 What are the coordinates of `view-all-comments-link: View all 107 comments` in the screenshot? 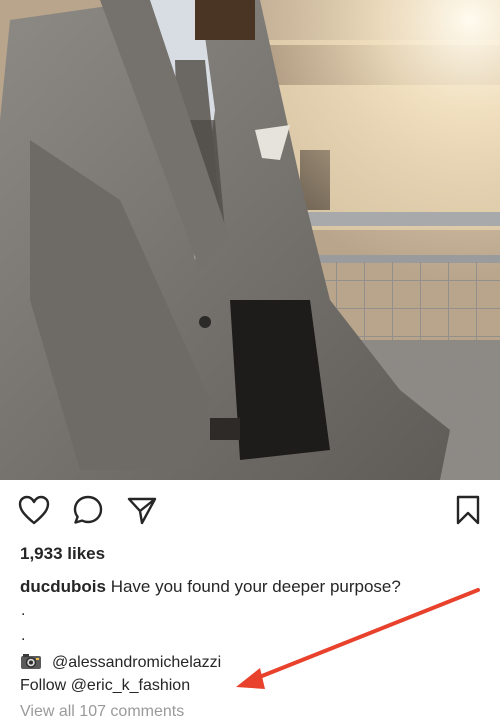 It's located at (102, 712).